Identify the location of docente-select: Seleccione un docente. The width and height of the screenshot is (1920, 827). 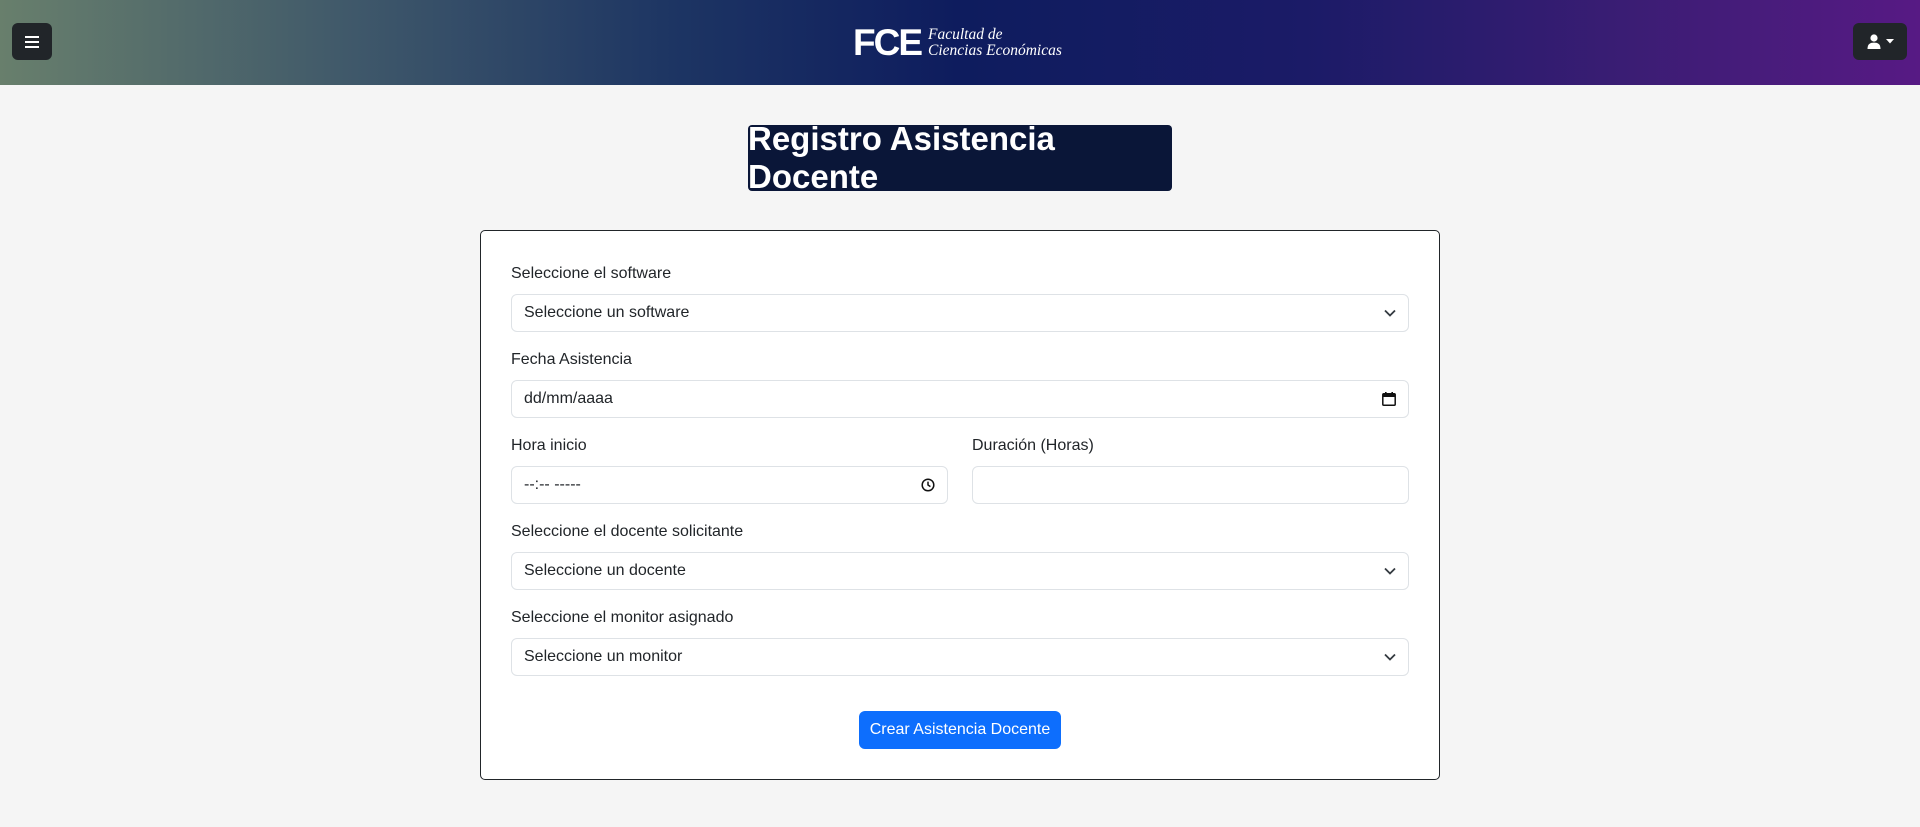
(960, 571).